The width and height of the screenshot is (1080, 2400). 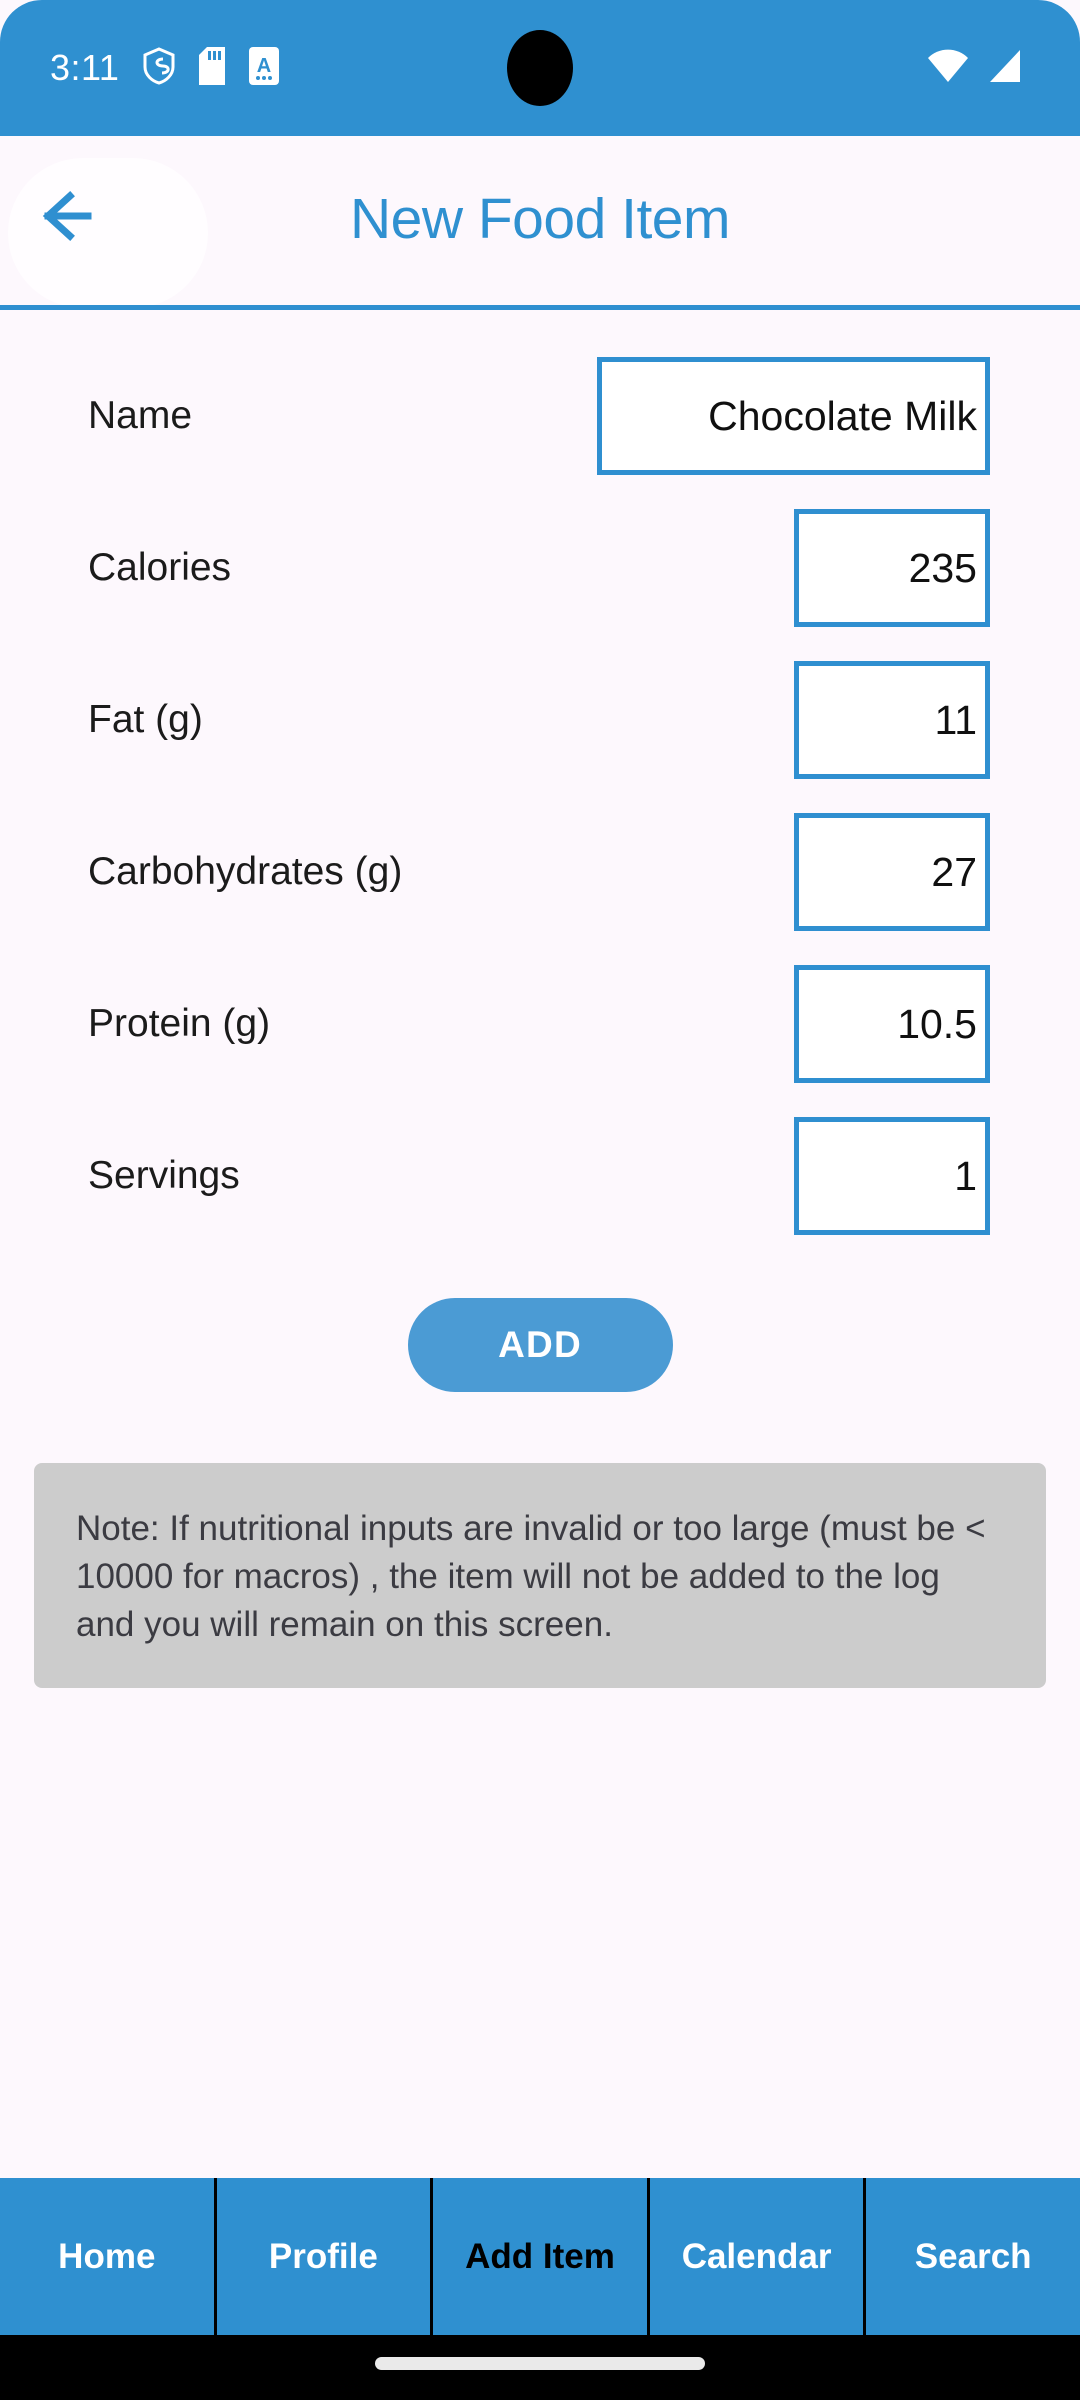 I want to click on add-button: ADD, so click(x=540, y=1345).